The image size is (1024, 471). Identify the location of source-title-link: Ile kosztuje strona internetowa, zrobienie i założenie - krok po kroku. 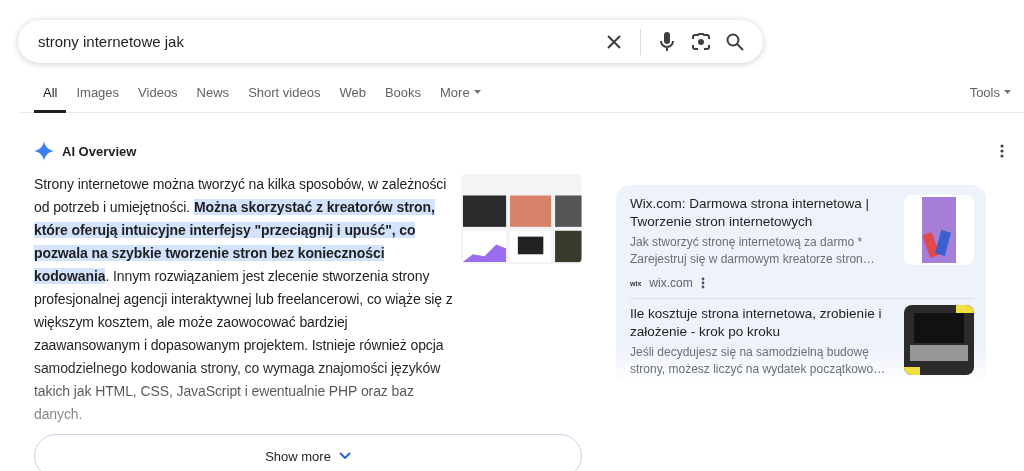
(760, 323).